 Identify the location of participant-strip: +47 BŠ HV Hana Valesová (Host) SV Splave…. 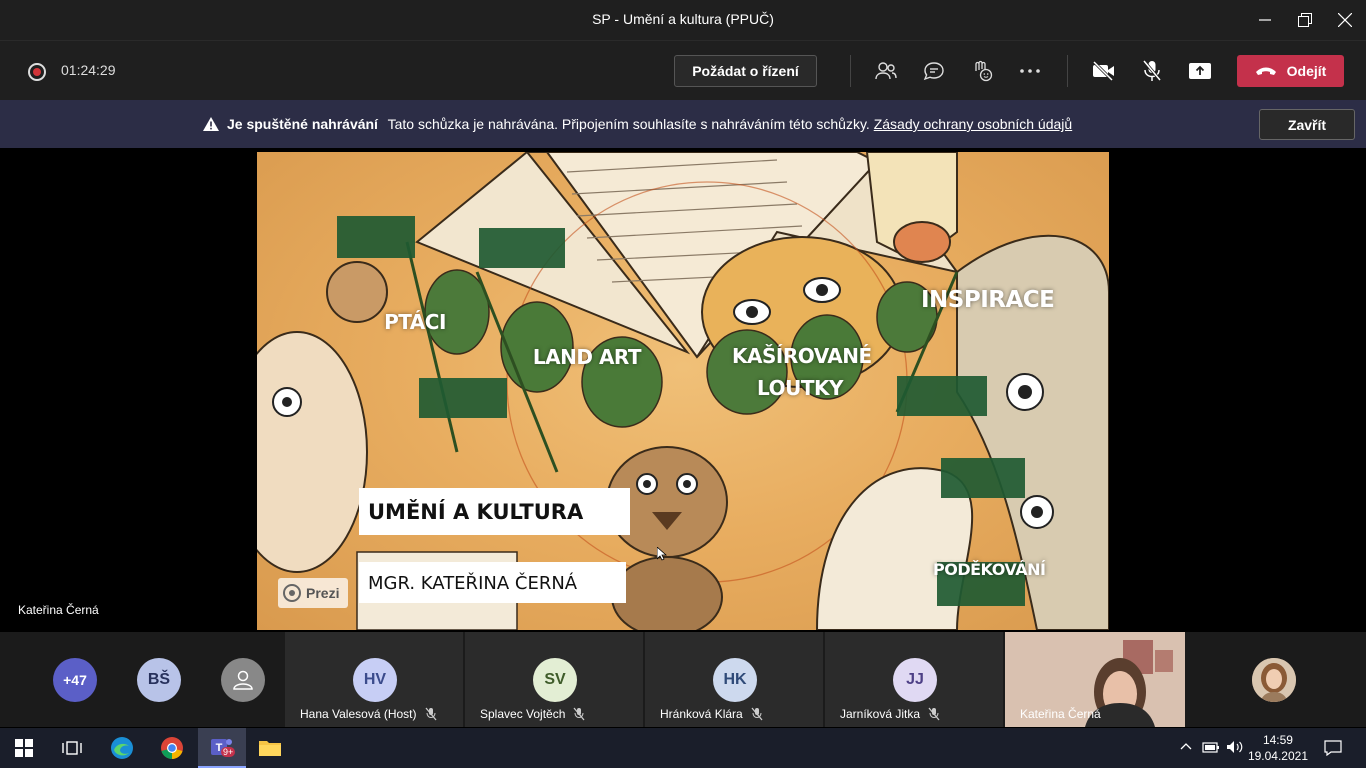
(683, 679).